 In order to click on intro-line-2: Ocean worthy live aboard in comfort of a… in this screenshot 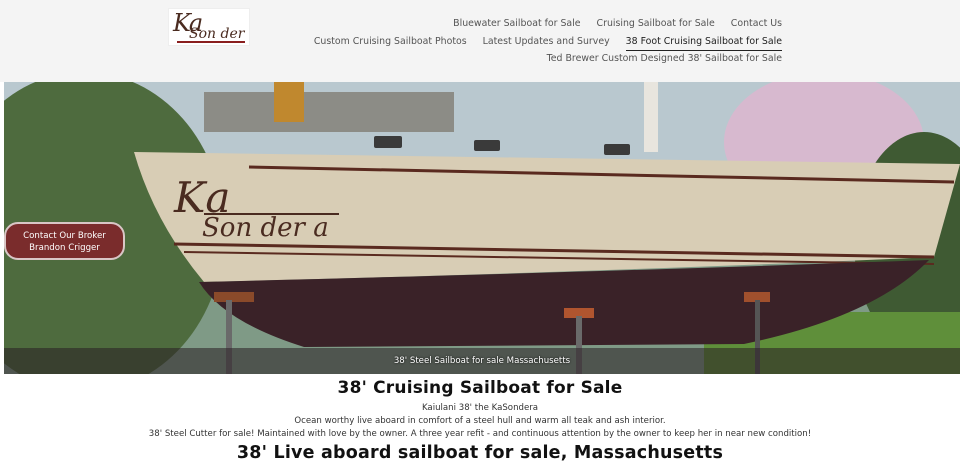, I will do `click(480, 421)`.